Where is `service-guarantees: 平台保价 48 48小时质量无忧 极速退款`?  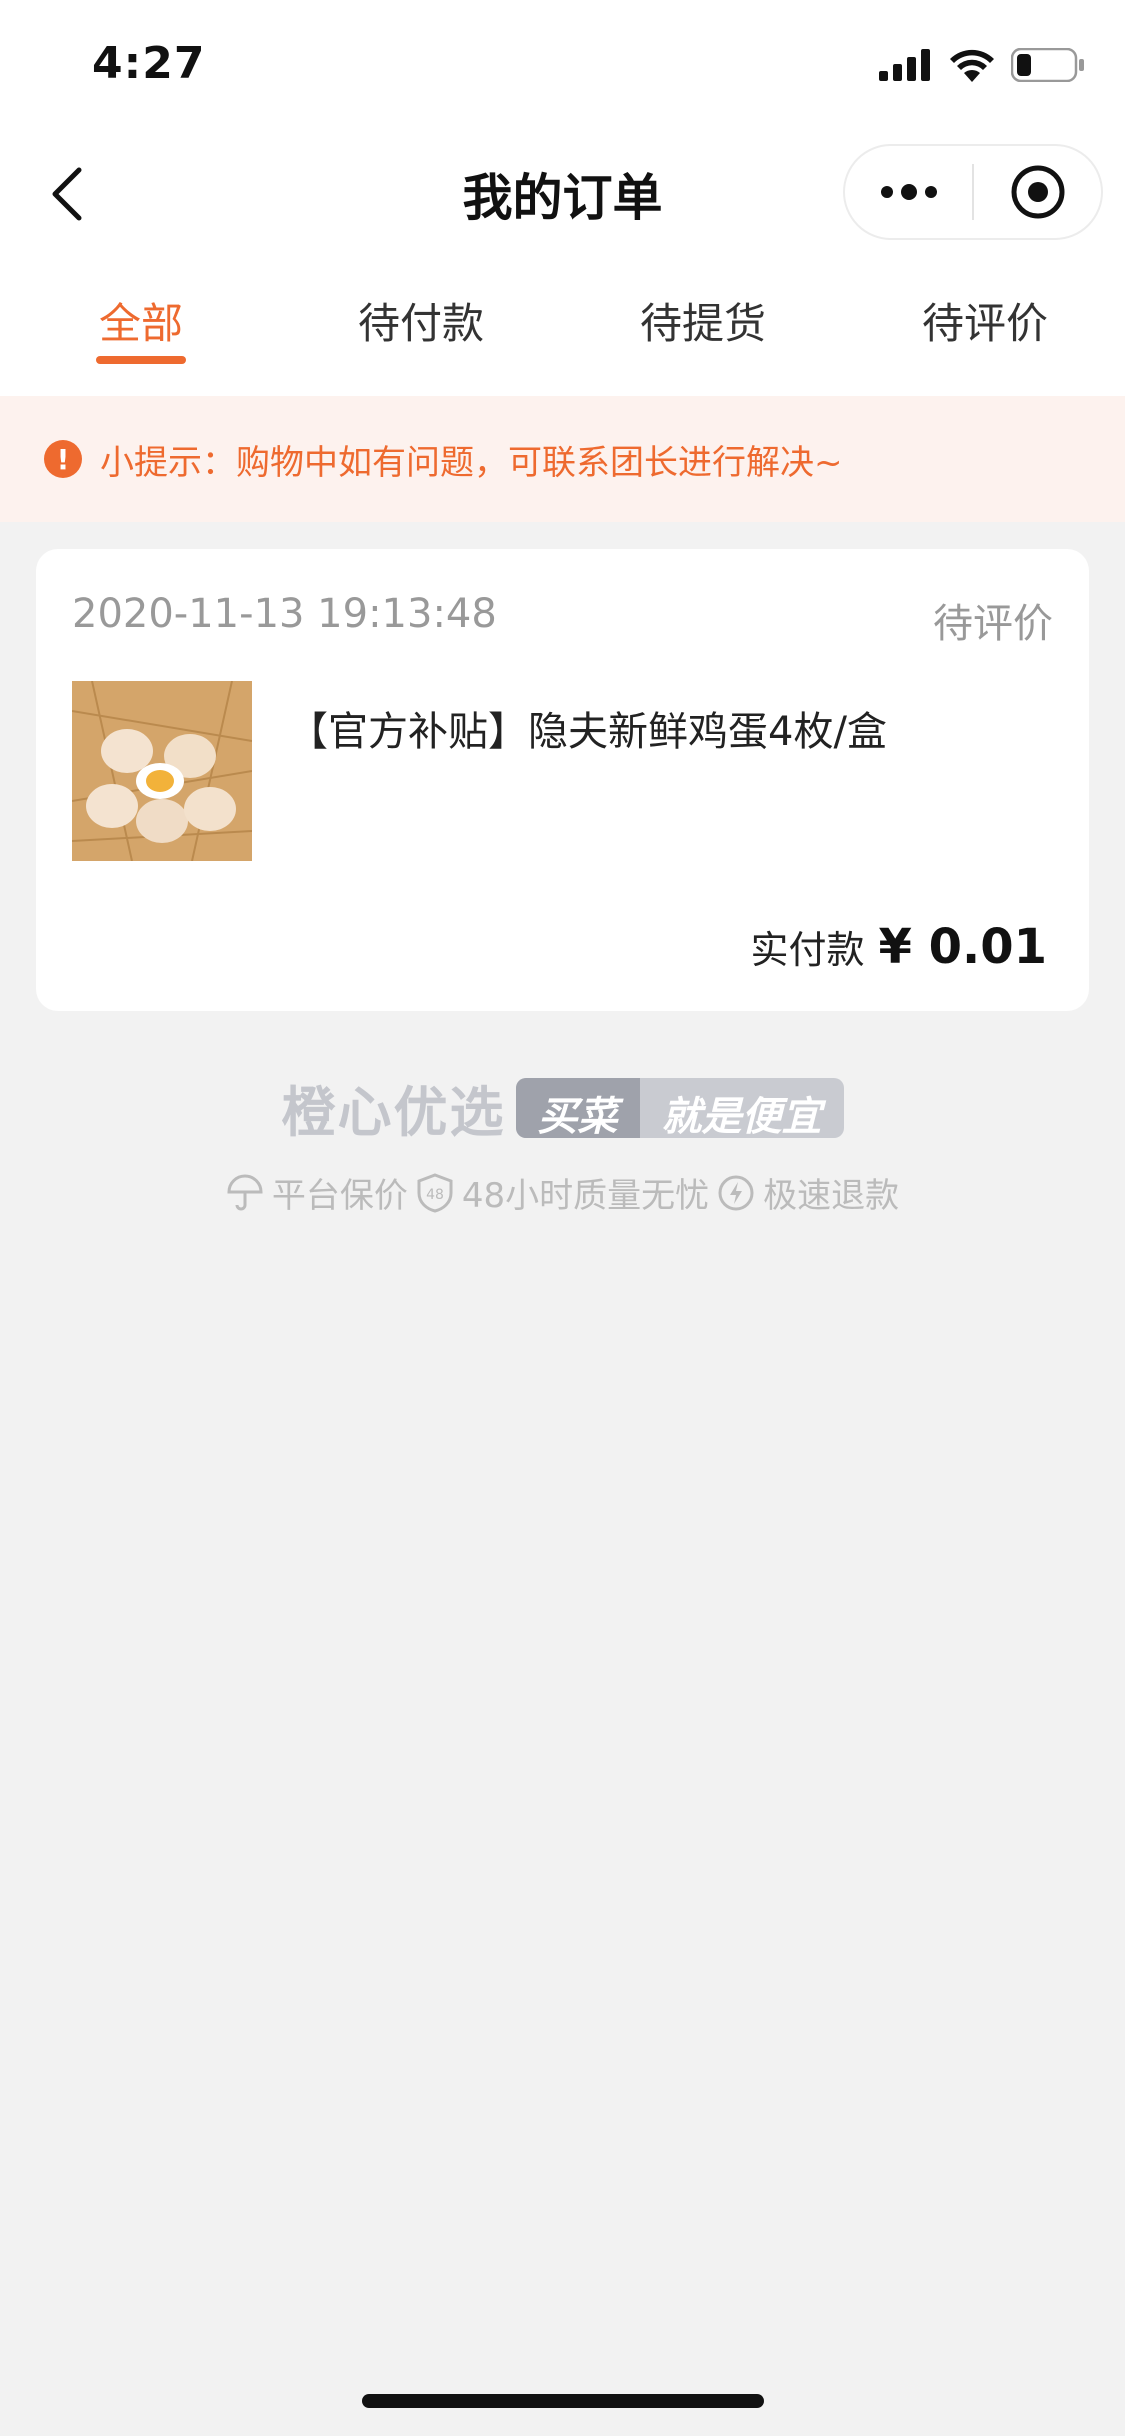
service-guarantees: 平台保价 48 48小时质量无忧 极速退款 is located at coordinates (562, 1192).